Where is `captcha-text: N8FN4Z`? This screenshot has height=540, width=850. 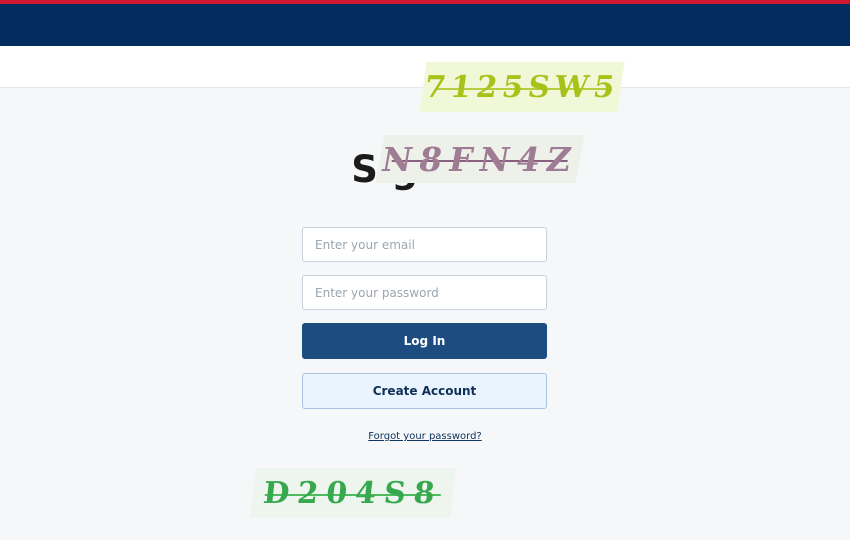 captcha-text: N8FN4Z is located at coordinates (480, 159).